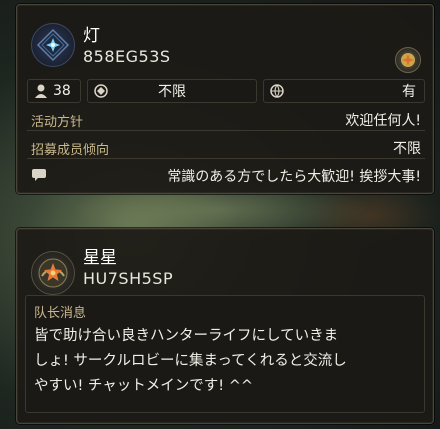 This screenshot has height=429, width=440. What do you see at coordinates (277, 91) in the screenshot?
I see `globe-icon` at bounding box center [277, 91].